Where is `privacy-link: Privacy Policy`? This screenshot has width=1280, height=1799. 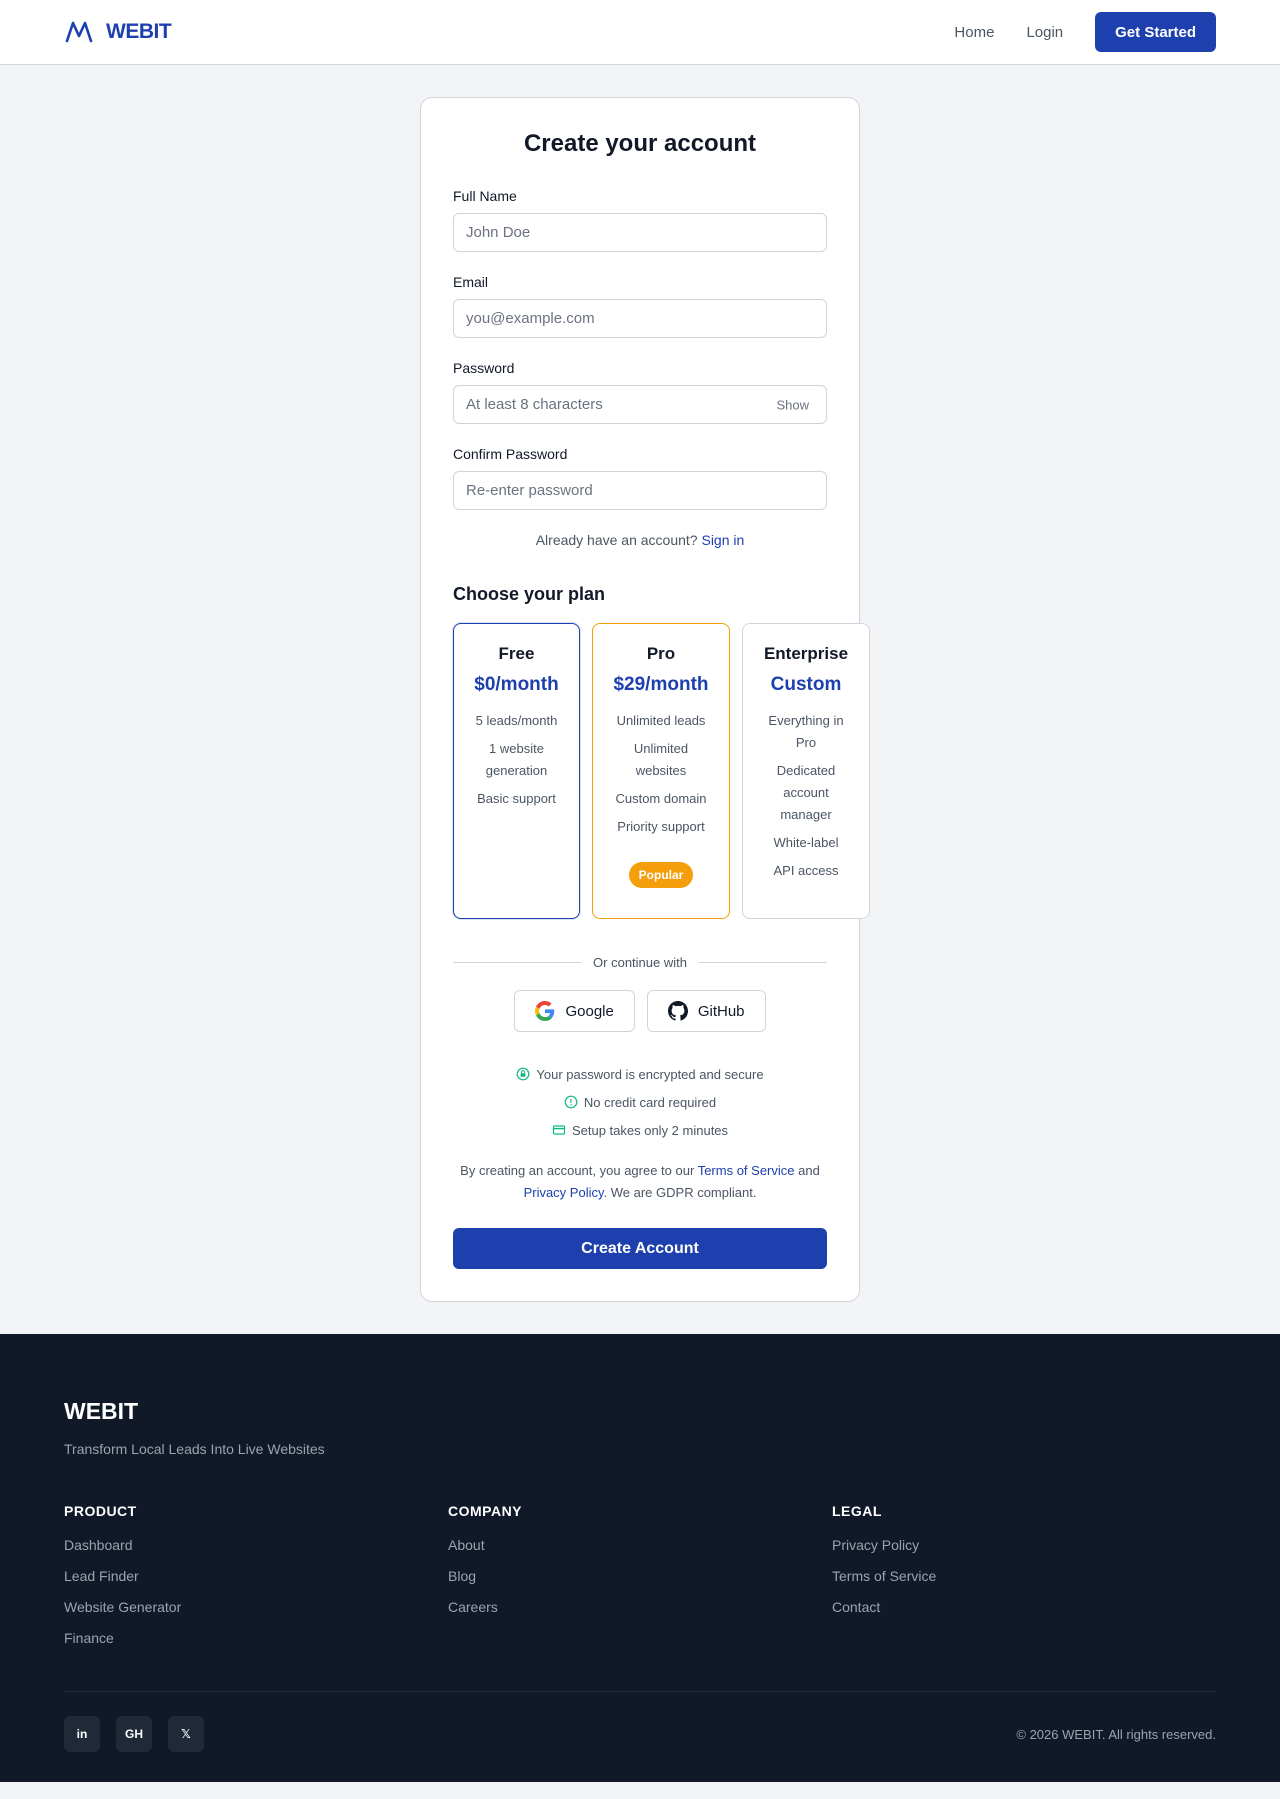
privacy-link: Privacy Policy is located at coordinates (564, 1192).